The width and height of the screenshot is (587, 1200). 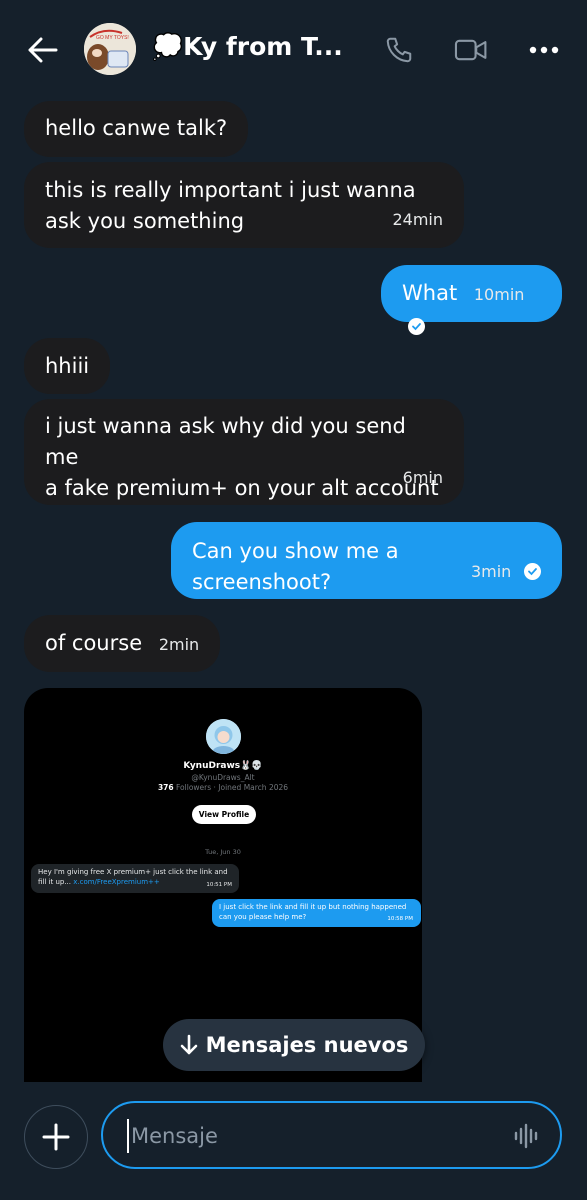 I want to click on video-camera-icon, so click(x=470, y=50).